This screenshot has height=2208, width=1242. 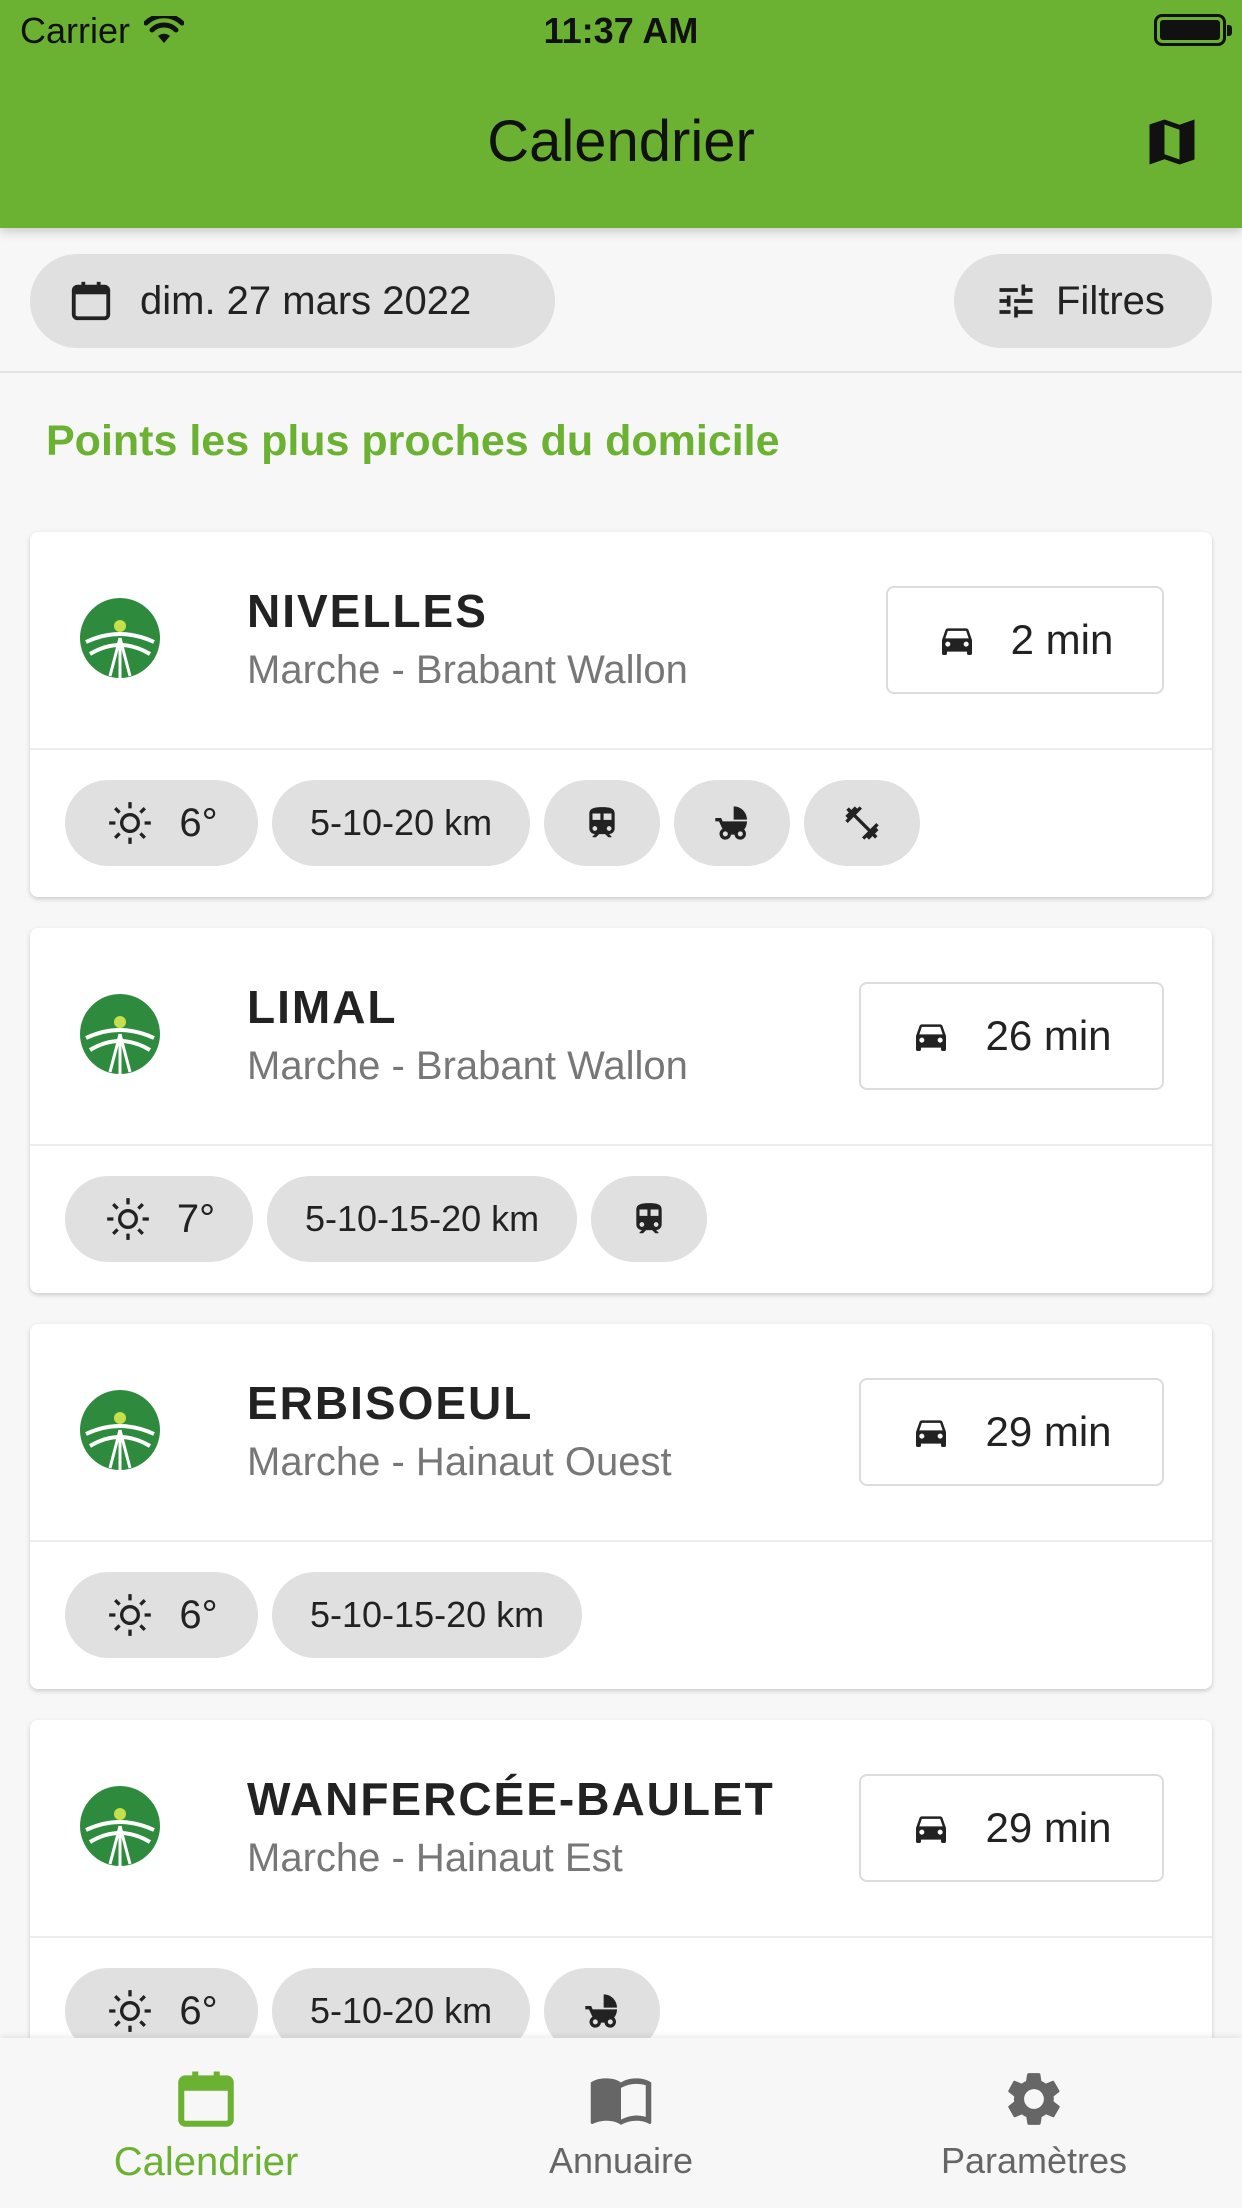 I want to click on date-picker-button: dim. 27 mars 2022, so click(x=292, y=301).